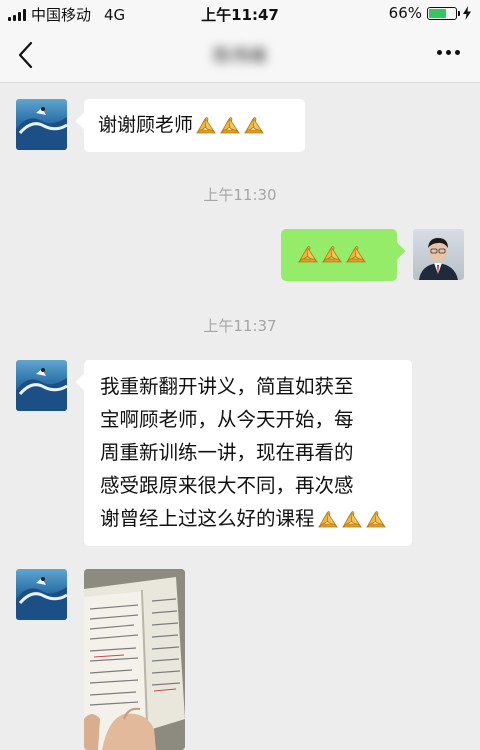 This screenshot has height=750, width=480. I want to click on message-bubble: 谢谢顾老师, so click(194, 125).